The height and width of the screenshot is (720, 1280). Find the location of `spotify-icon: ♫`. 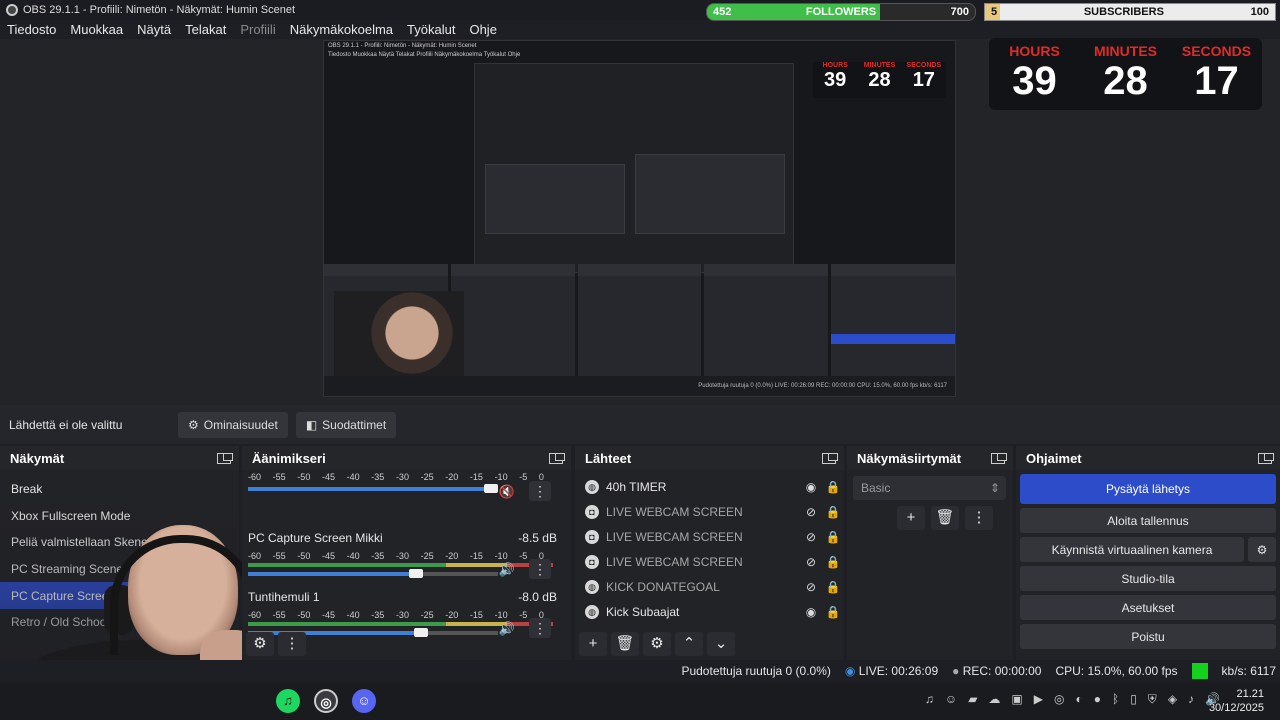

spotify-icon: ♫ is located at coordinates (288, 701).